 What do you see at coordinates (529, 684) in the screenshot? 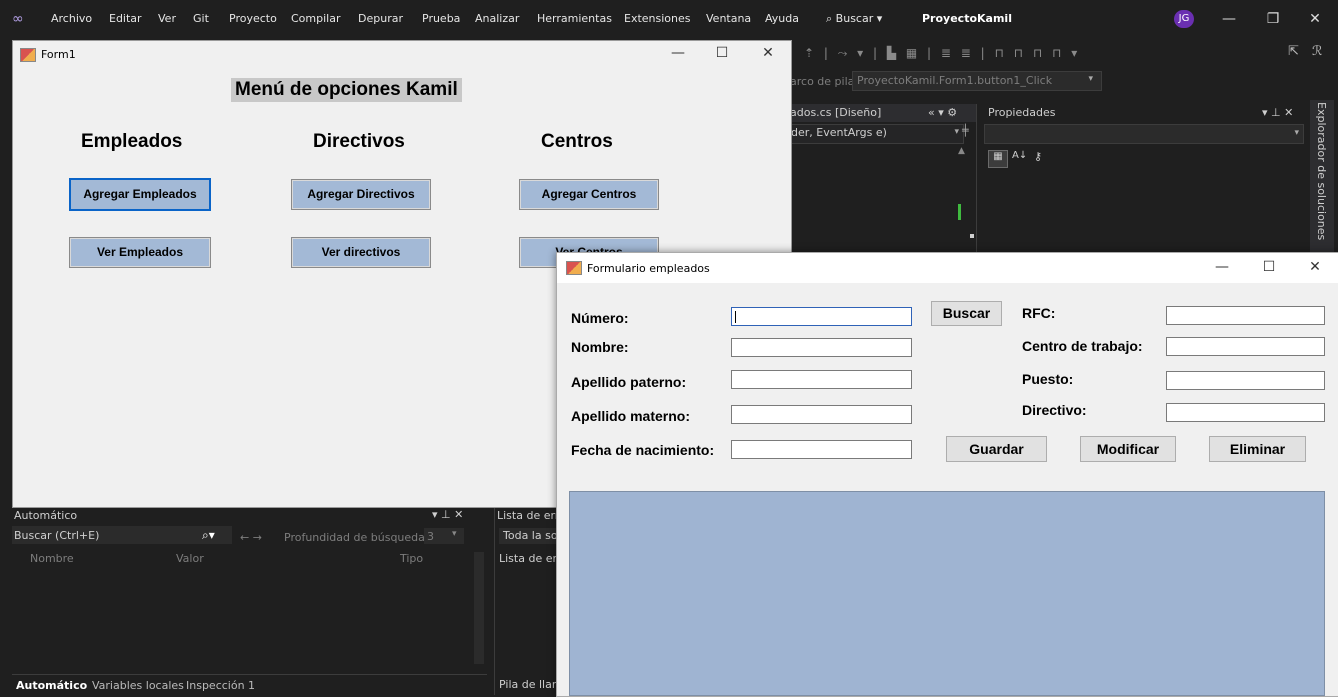
I see `tab-pila-llamadas: Pila de llan` at bounding box center [529, 684].